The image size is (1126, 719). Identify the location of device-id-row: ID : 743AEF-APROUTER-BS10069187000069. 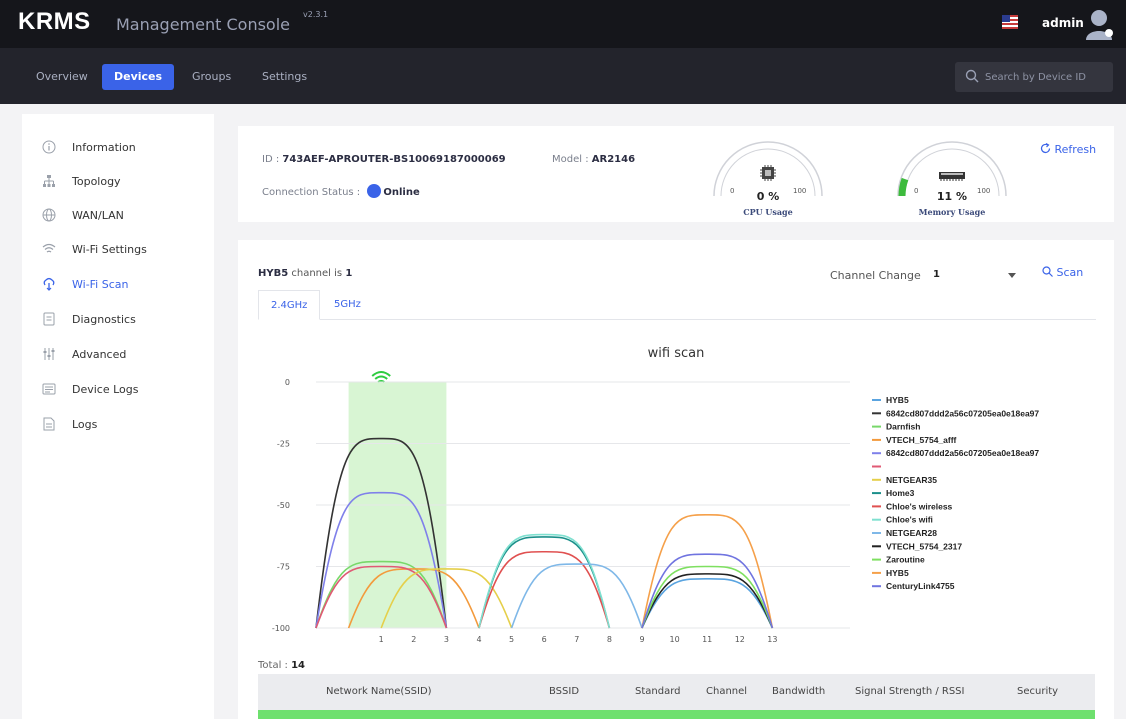
(384, 159).